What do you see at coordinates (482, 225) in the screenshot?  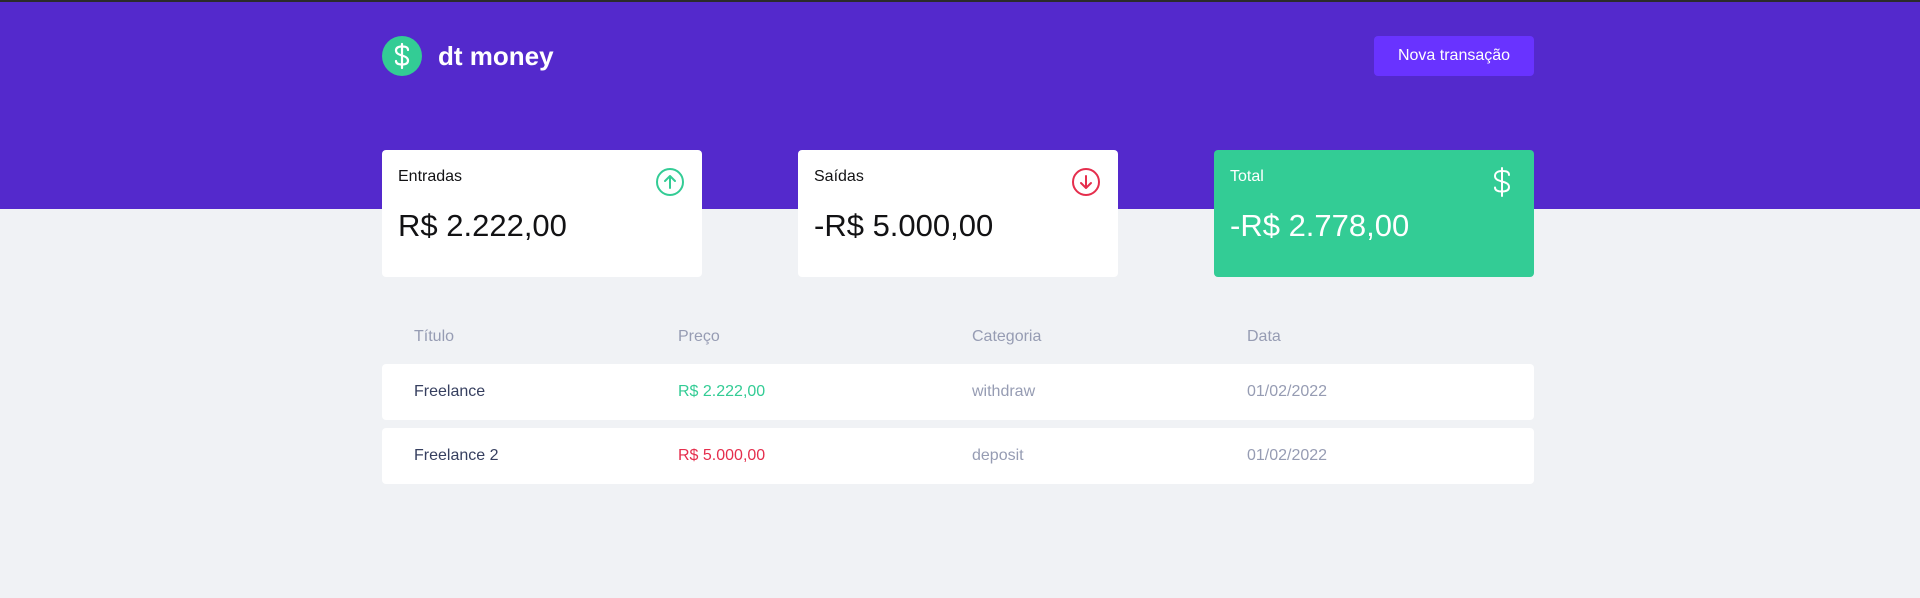 I see `income-value: R$ 2.222,00` at bounding box center [482, 225].